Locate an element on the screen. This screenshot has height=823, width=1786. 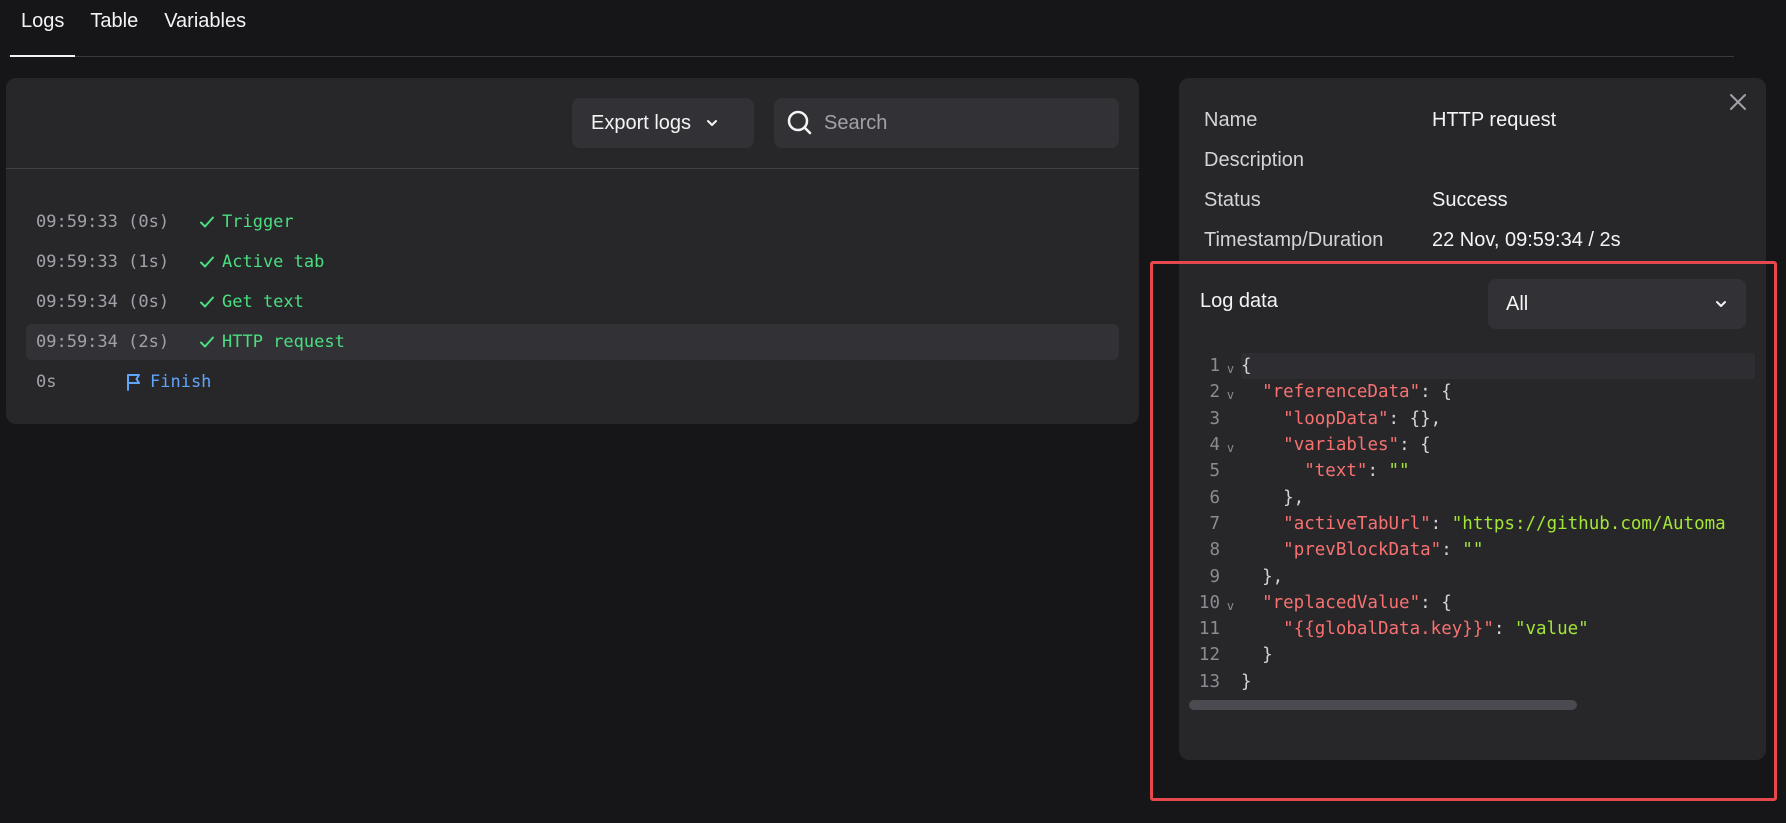
line-number: 2 is located at coordinates (1214, 392).